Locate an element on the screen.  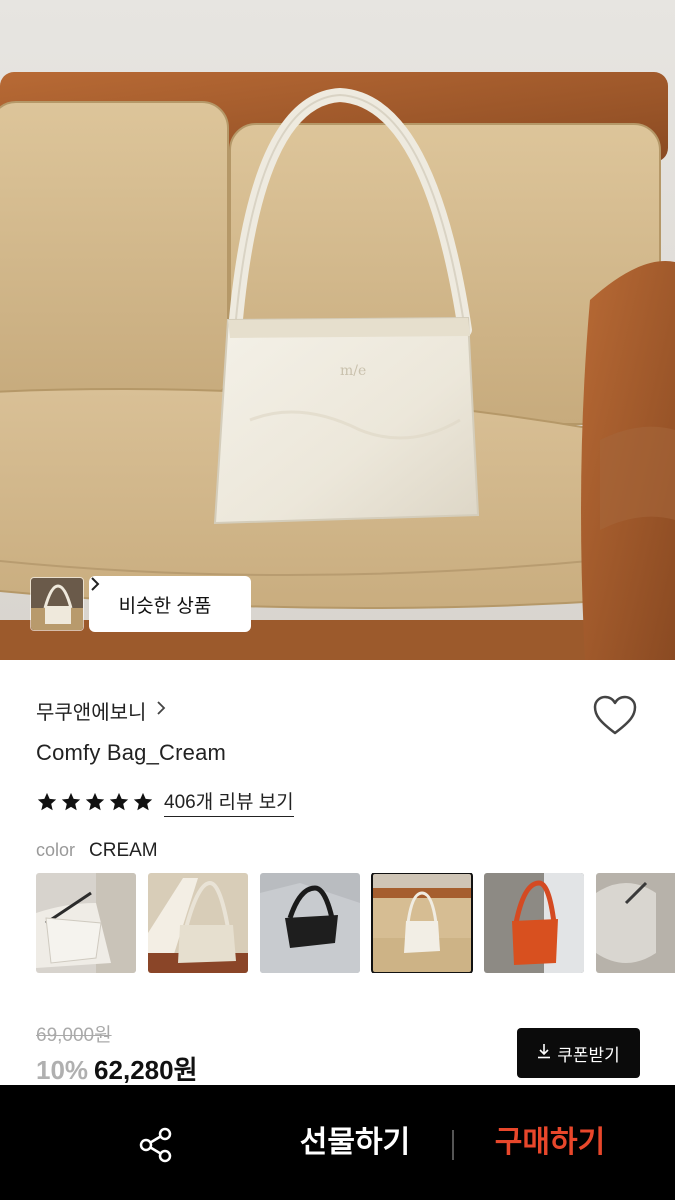
similar-products-button: 비슷한 상품 is located at coordinates (170, 604).